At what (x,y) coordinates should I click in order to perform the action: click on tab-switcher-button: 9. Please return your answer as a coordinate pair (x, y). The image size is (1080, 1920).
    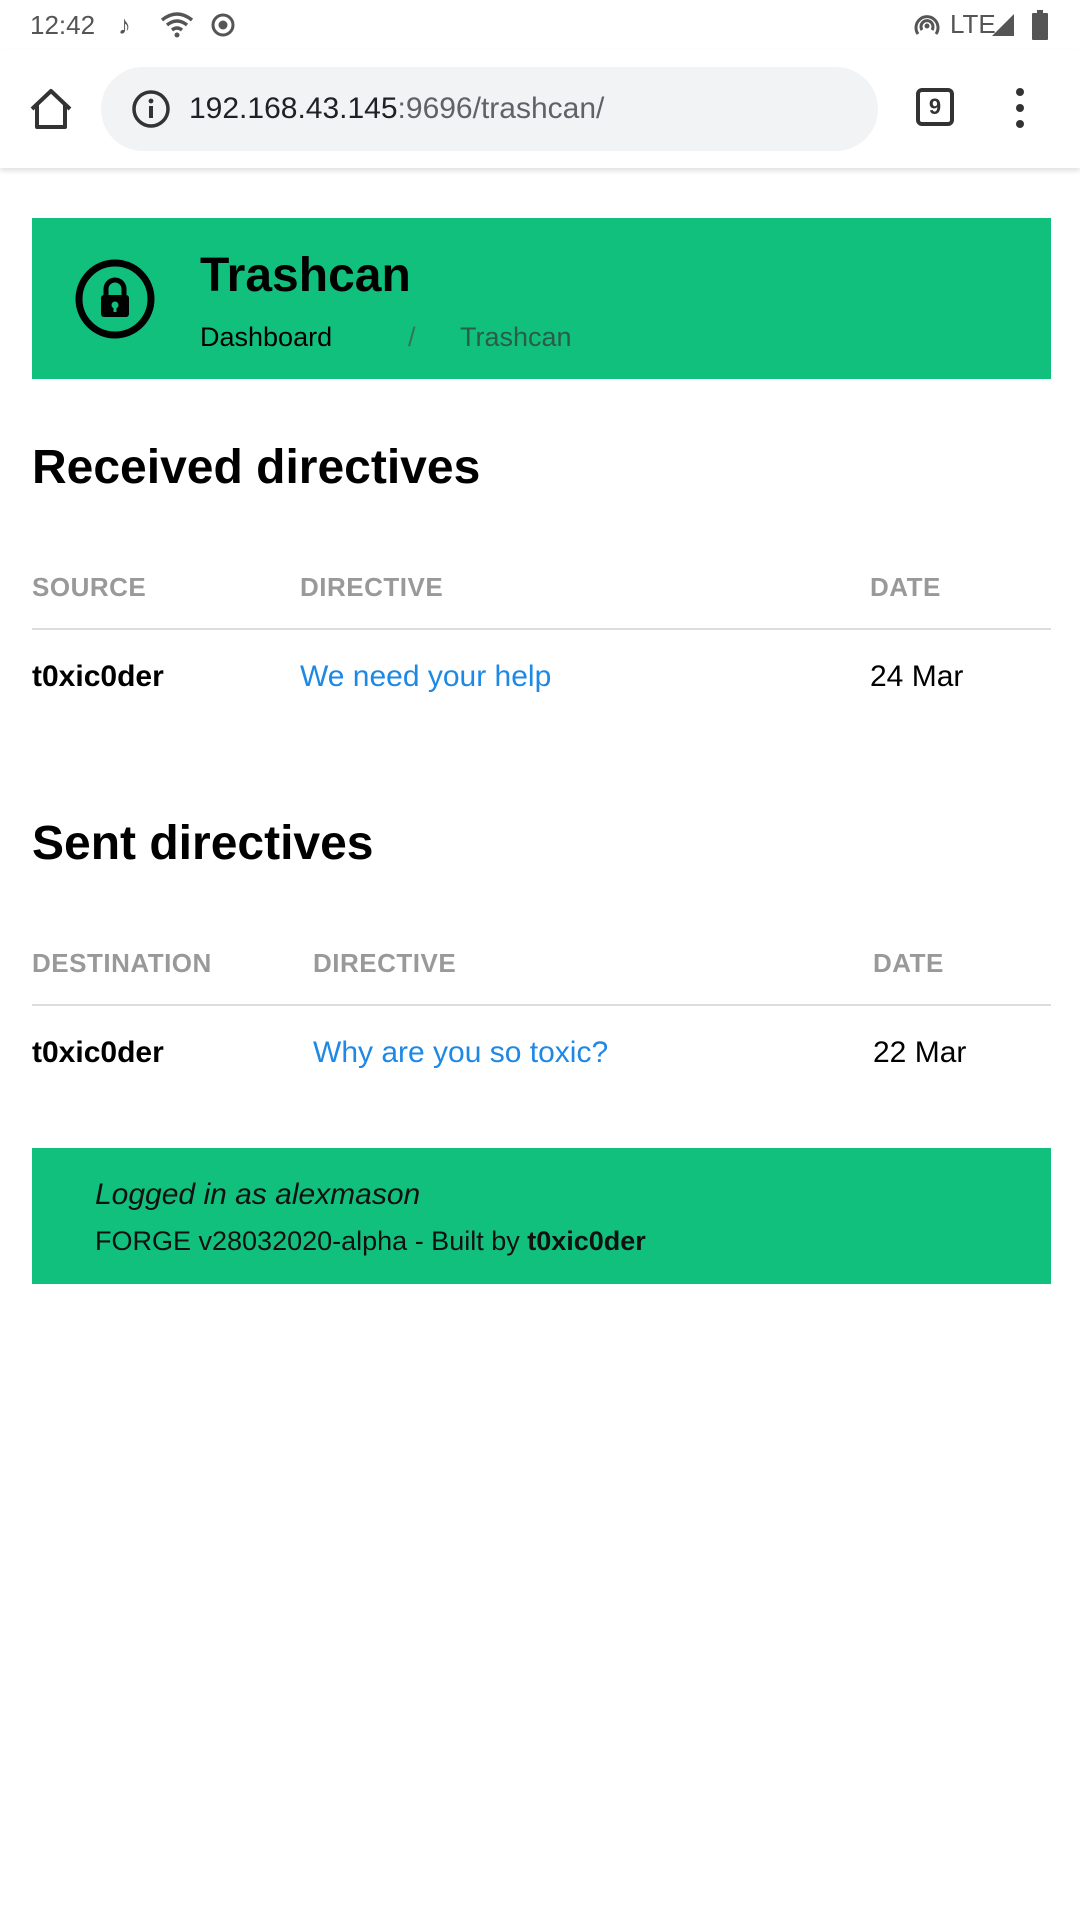
    Looking at the image, I should click on (935, 107).